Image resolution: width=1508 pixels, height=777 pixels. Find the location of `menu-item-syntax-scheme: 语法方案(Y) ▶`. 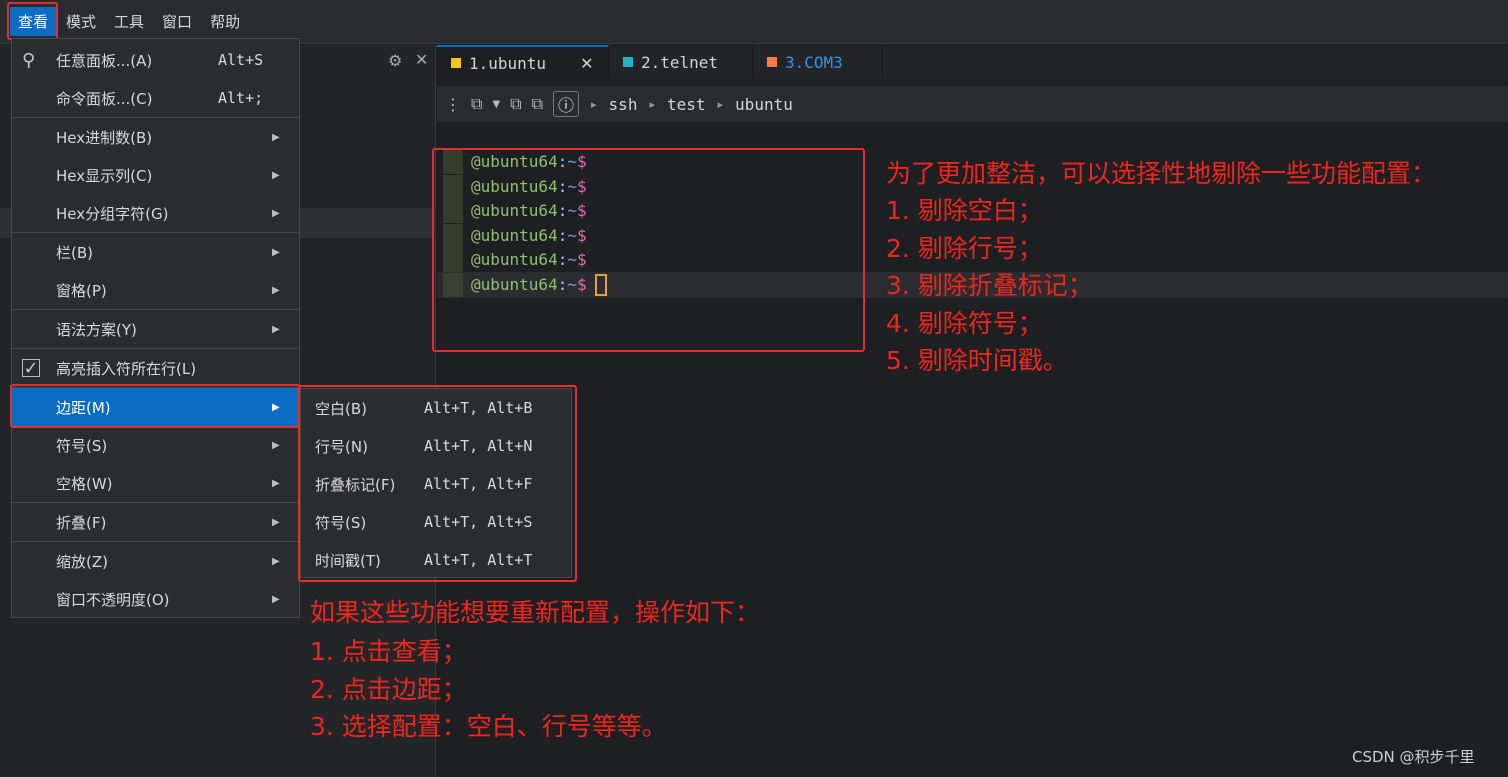

menu-item-syntax-scheme: 语法方案(Y) ▶ is located at coordinates (155, 329).